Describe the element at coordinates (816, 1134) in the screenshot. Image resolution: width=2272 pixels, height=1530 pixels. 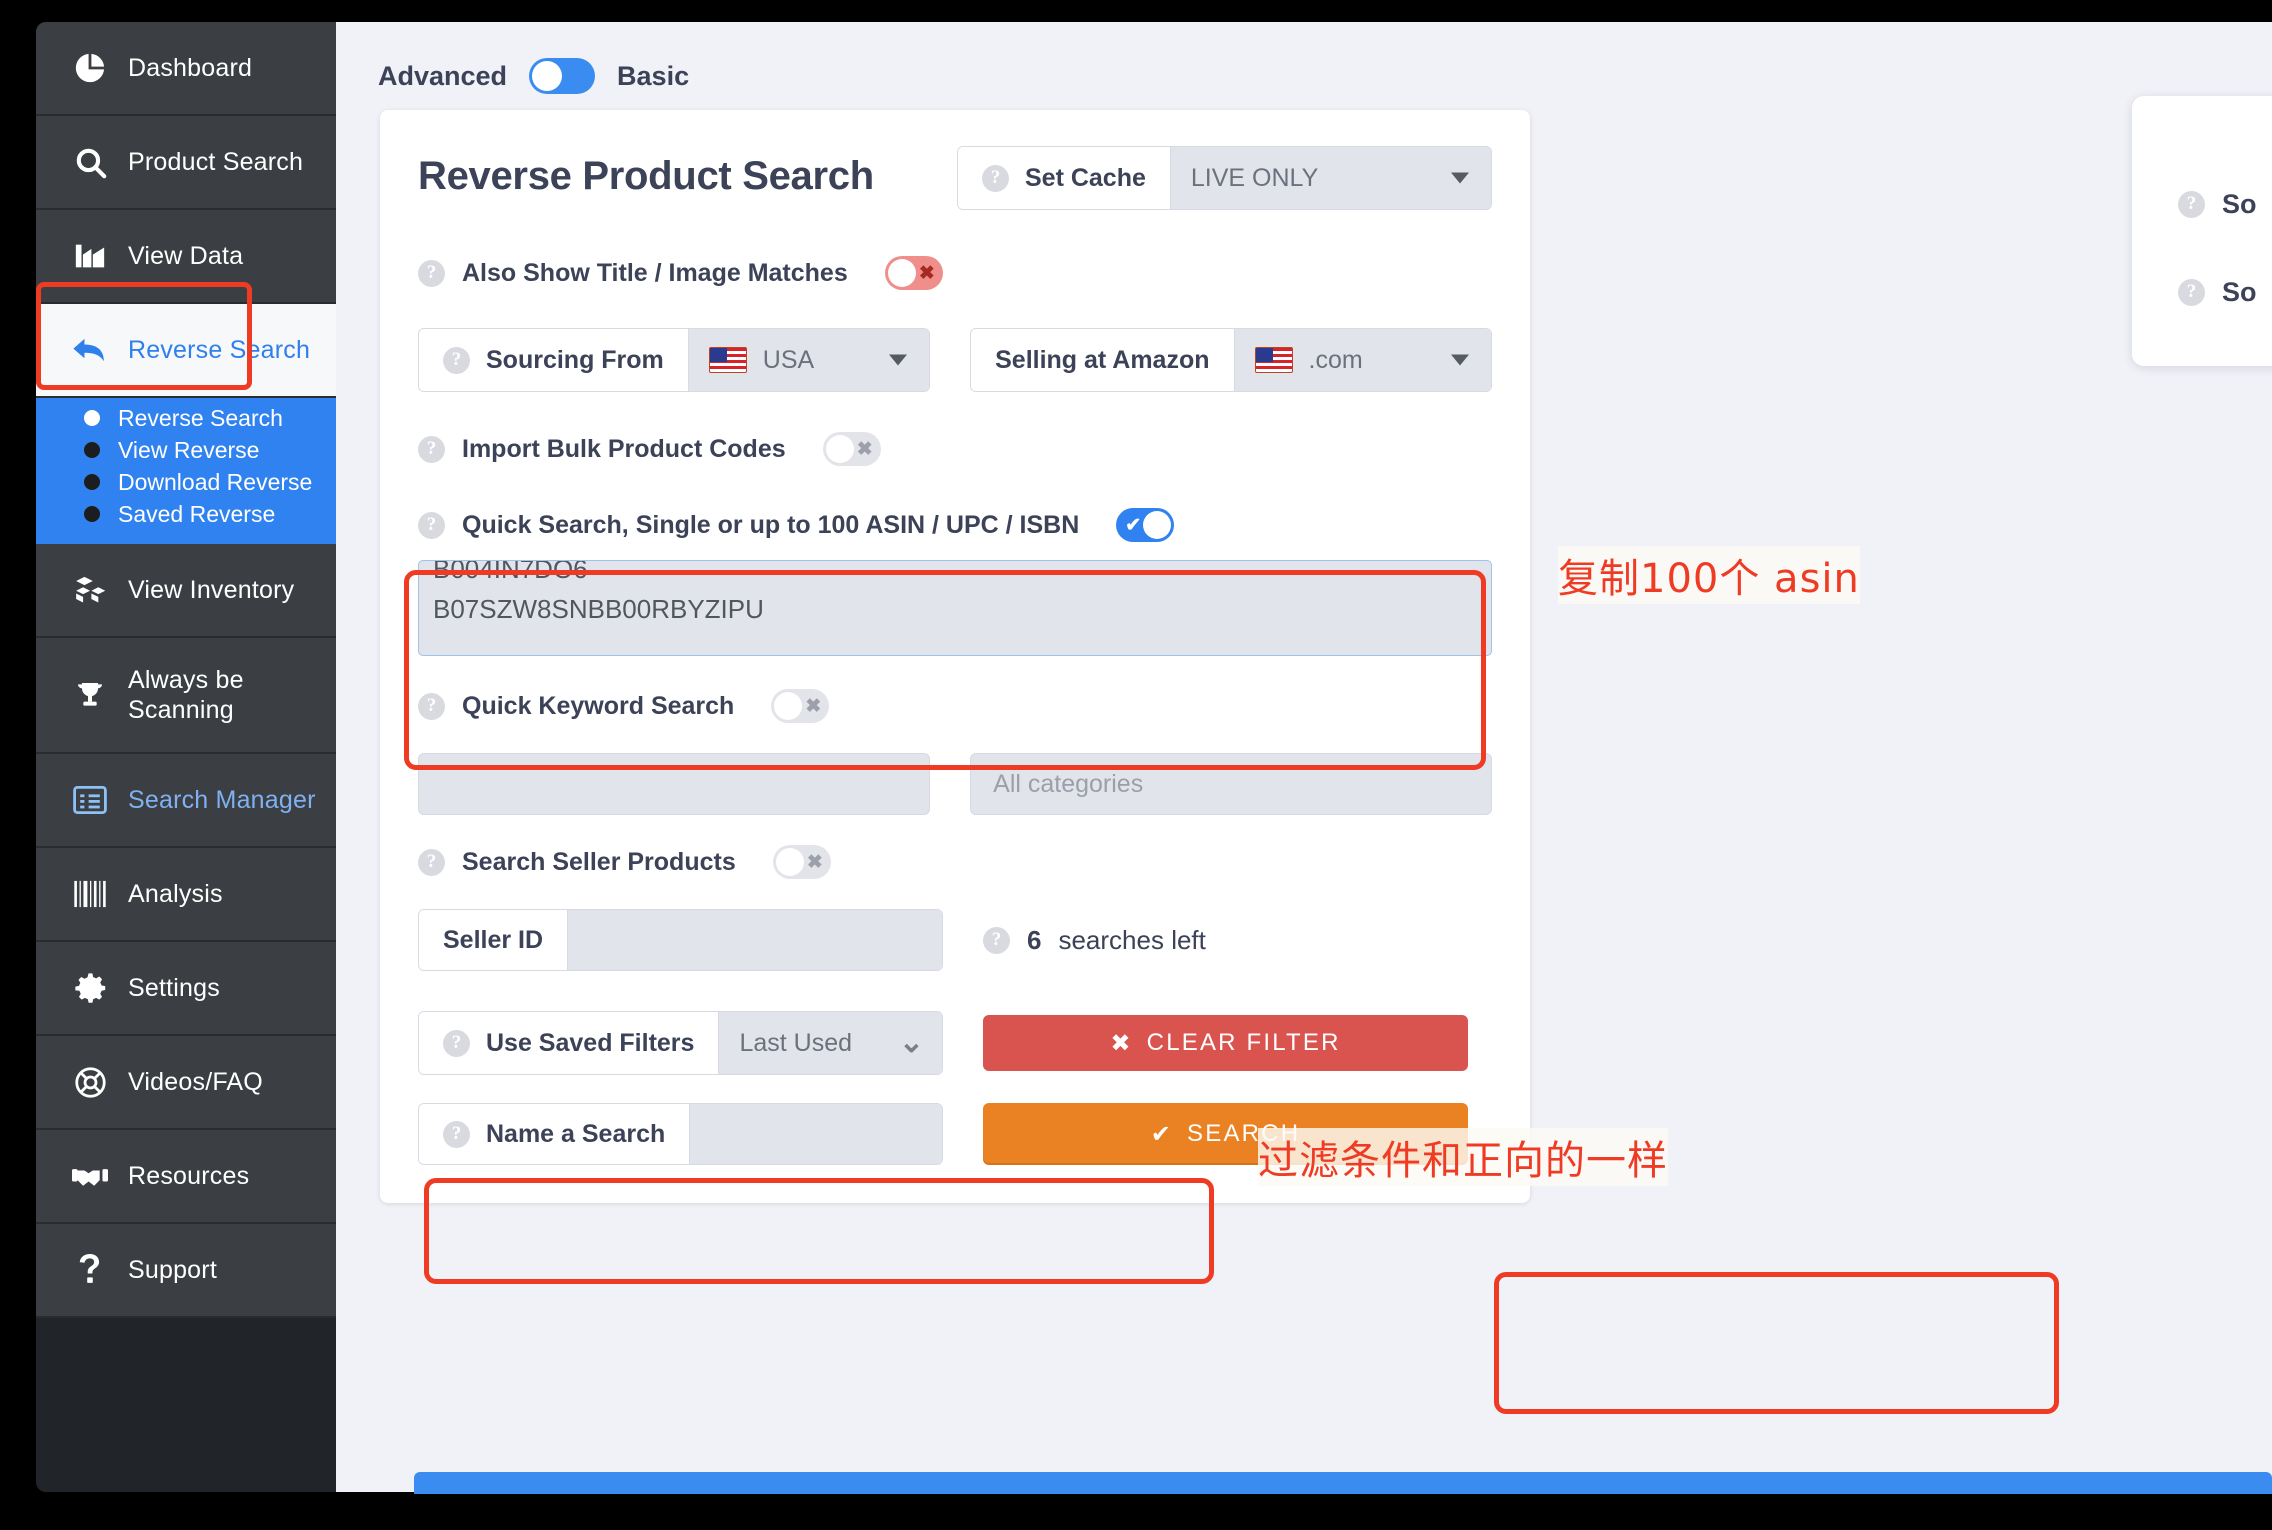
I see `name-a-search-input` at that location.